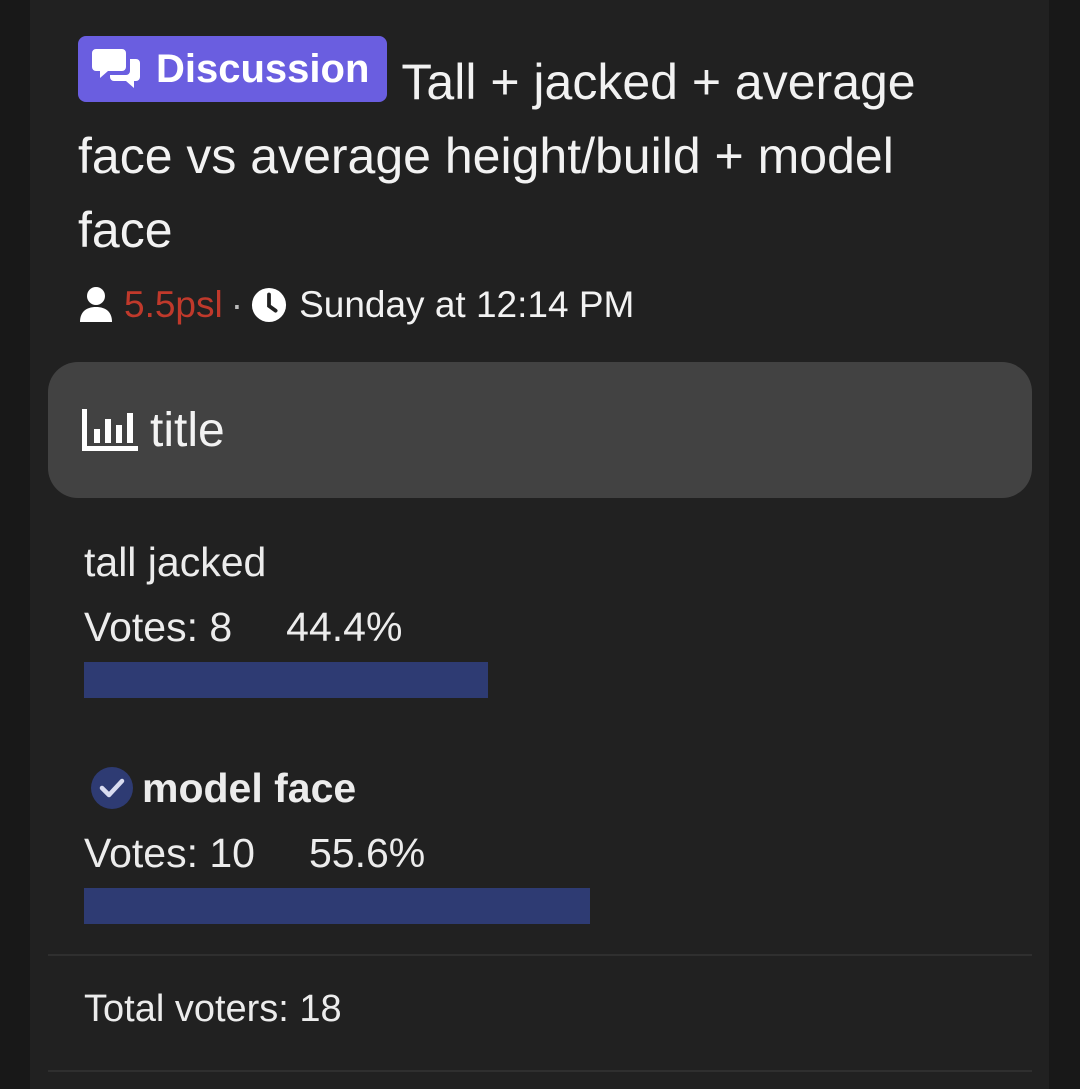  Describe the element at coordinates (112, 788) in the screenshot. I see `voted-check-icon` at that location.